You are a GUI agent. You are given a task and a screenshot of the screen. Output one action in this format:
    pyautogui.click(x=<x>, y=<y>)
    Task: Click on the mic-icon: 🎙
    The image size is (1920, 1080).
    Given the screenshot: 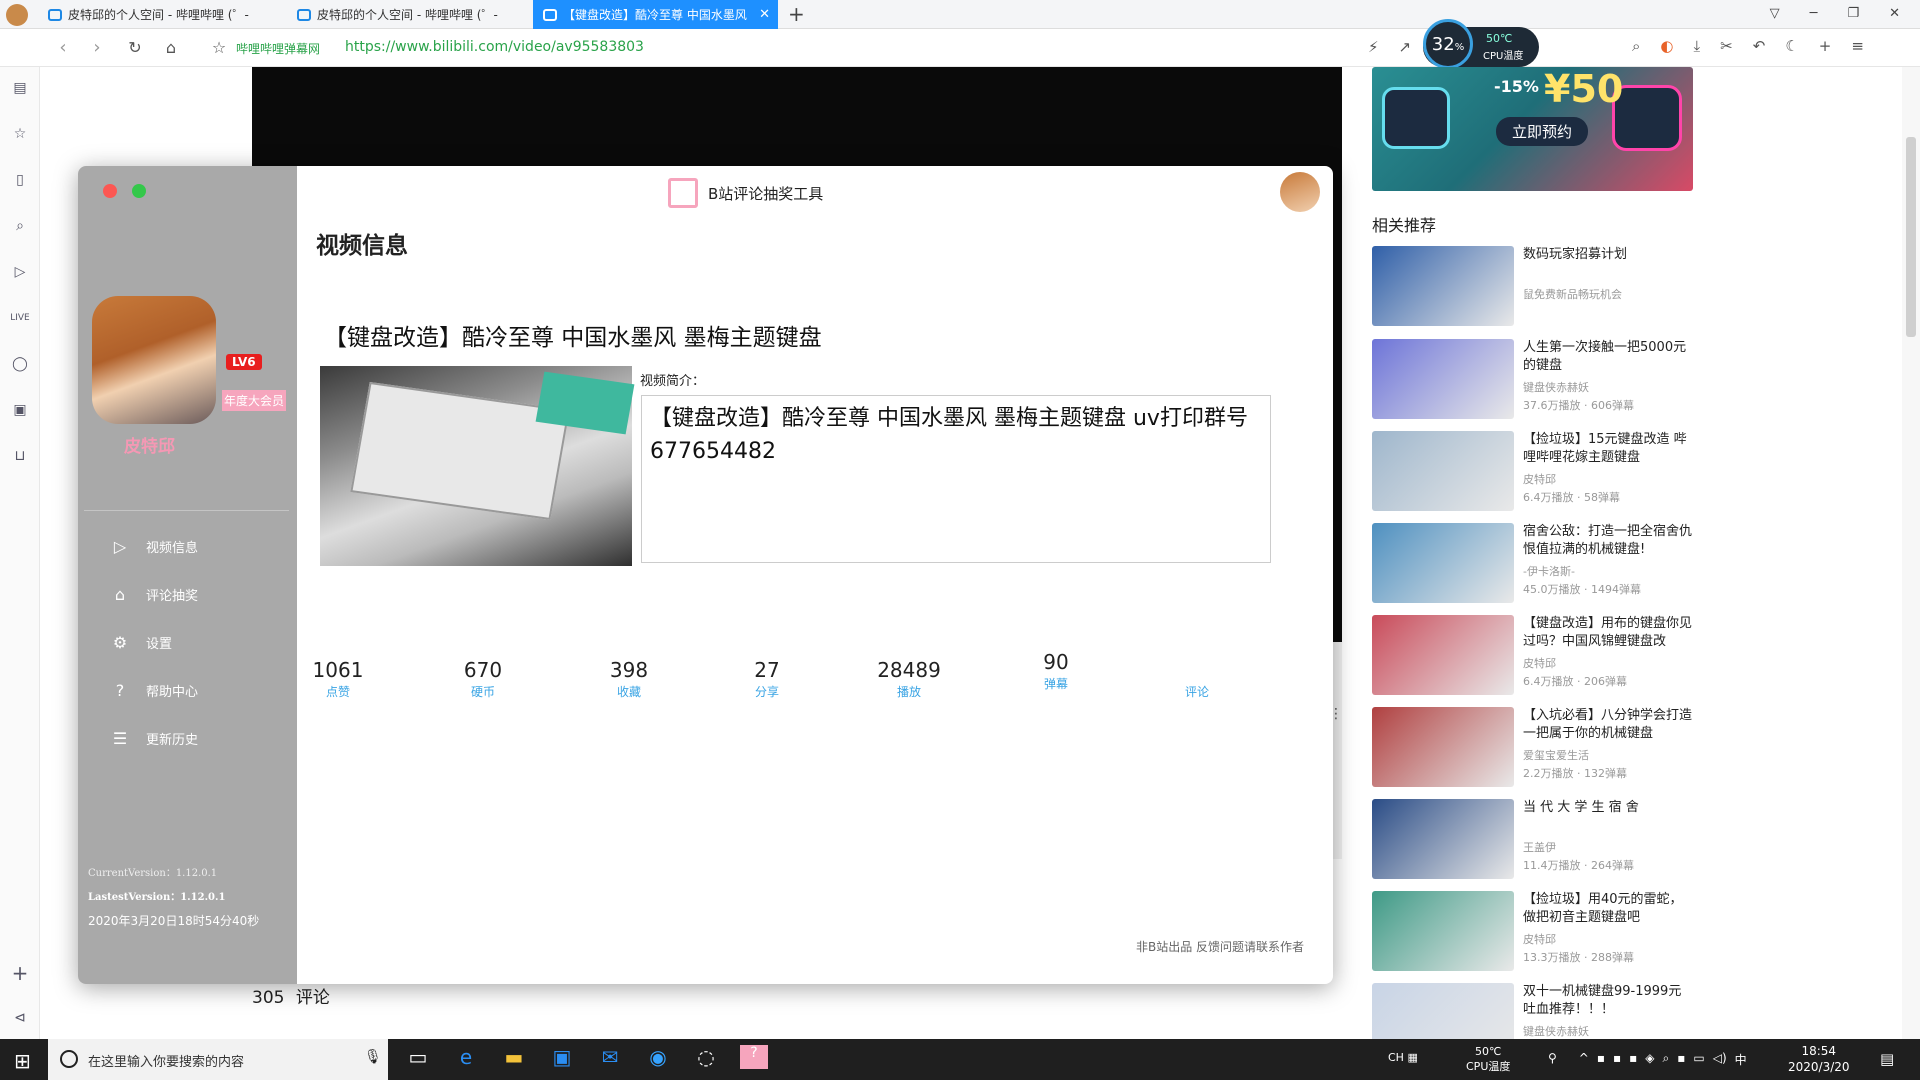 What is the action you would take?
    pyautogui.click(x=373, y=1057)
    